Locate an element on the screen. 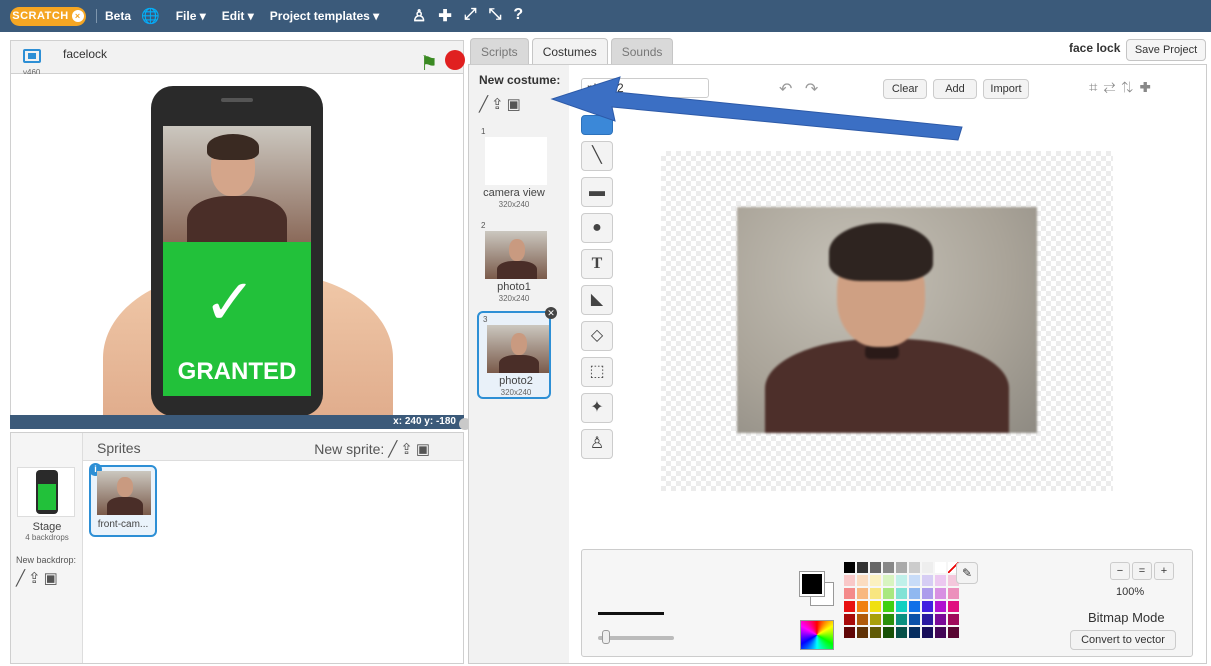  project-title-field: facelock is located at coordinates (85, 54).